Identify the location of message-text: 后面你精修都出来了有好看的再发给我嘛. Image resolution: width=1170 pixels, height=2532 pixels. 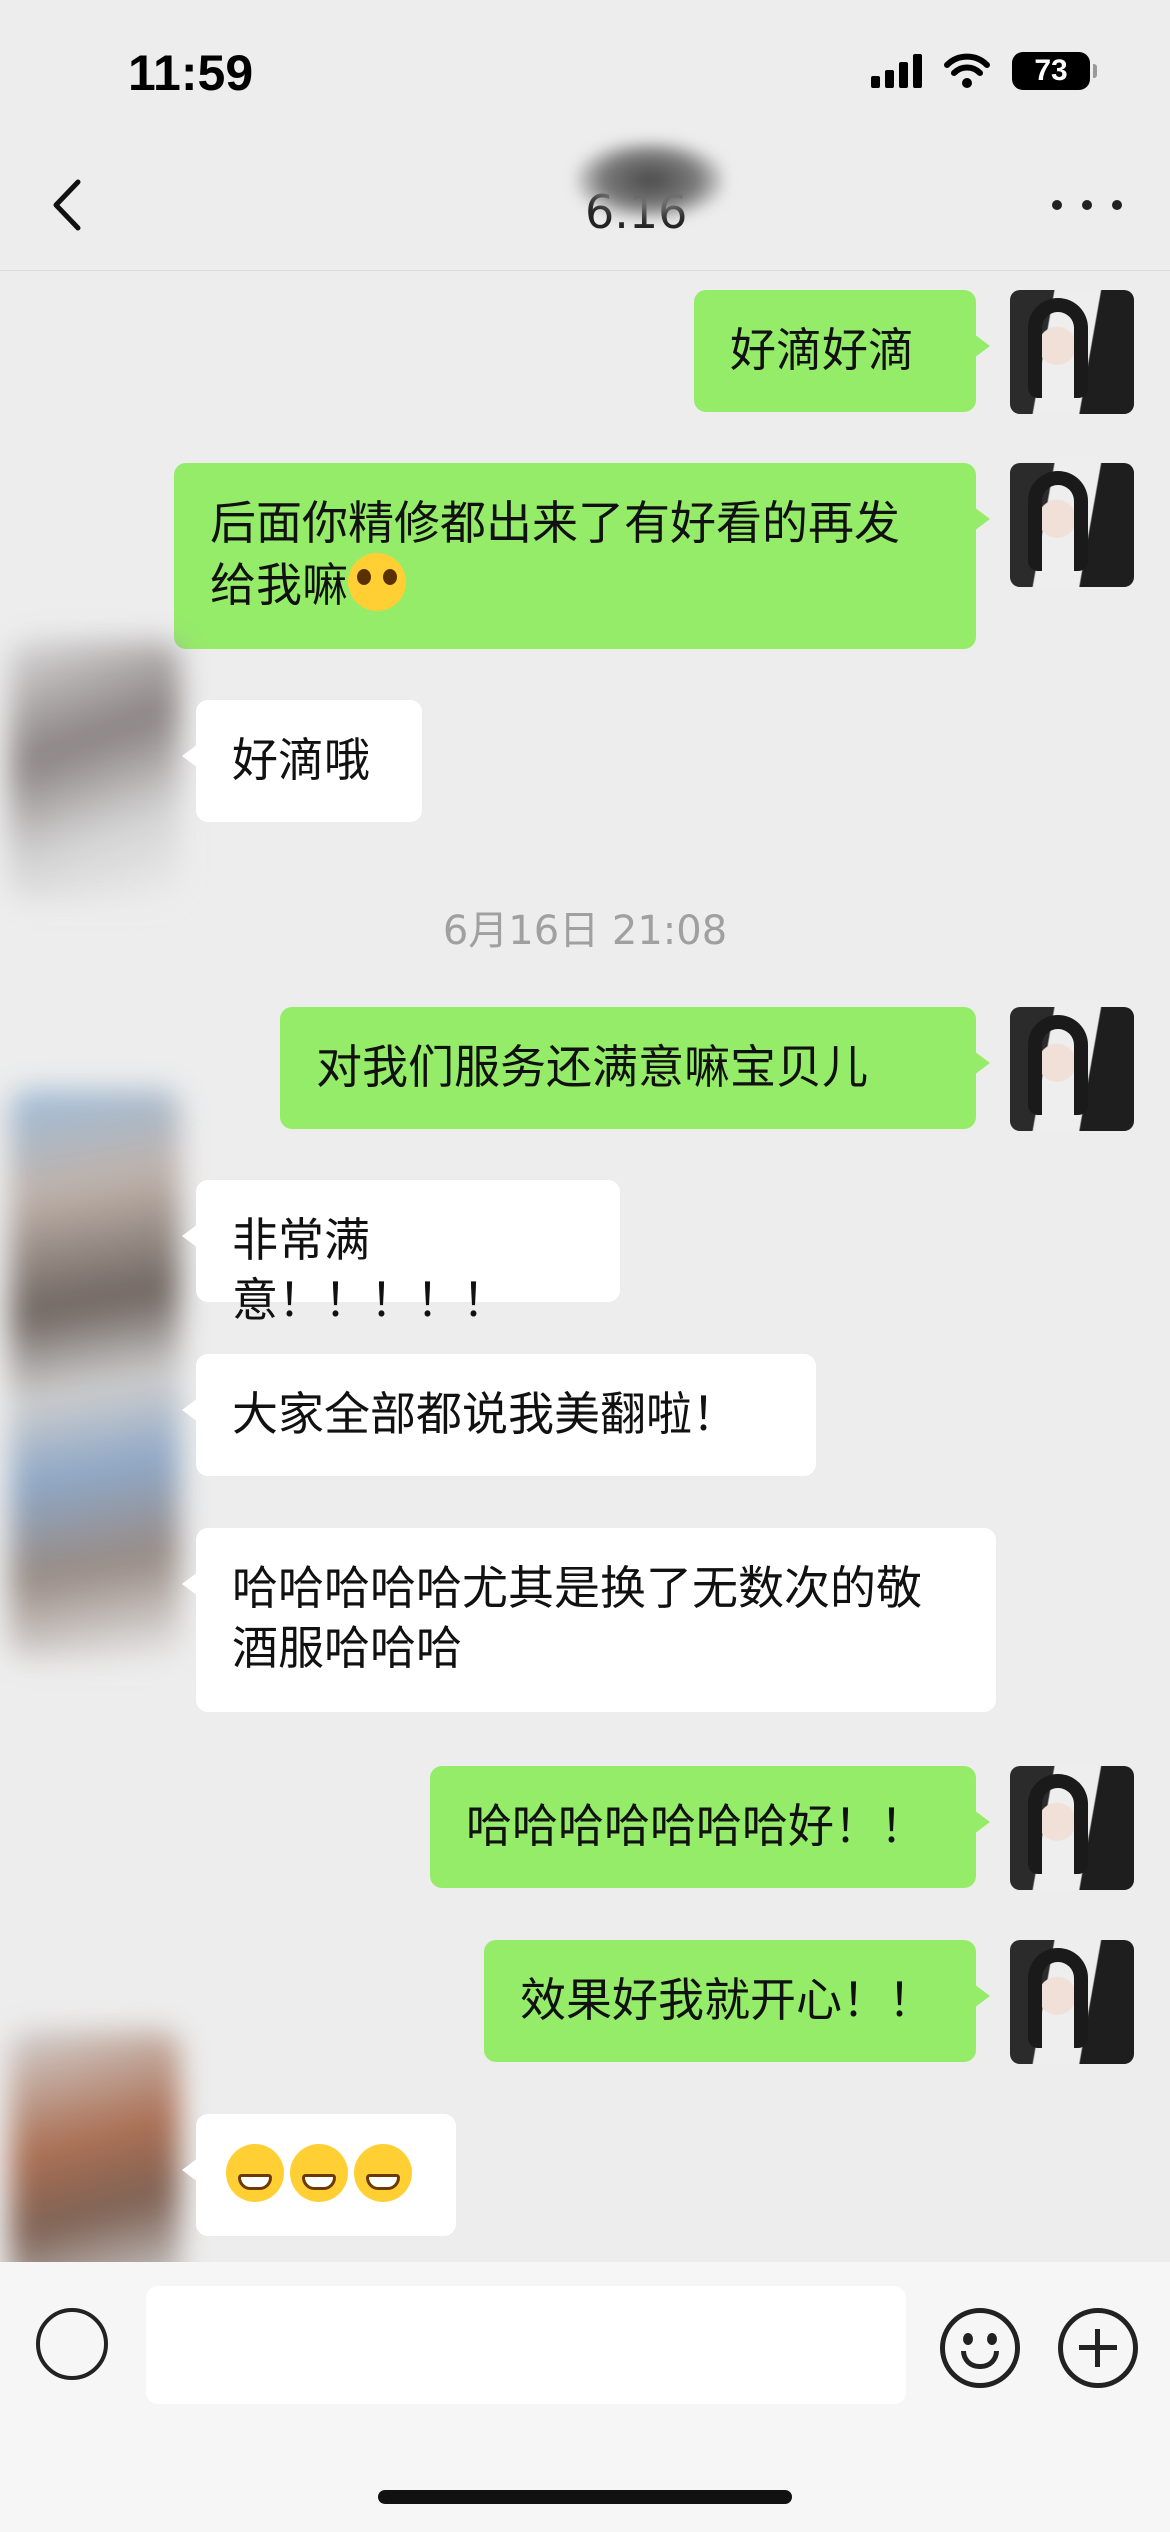
(555, 554).